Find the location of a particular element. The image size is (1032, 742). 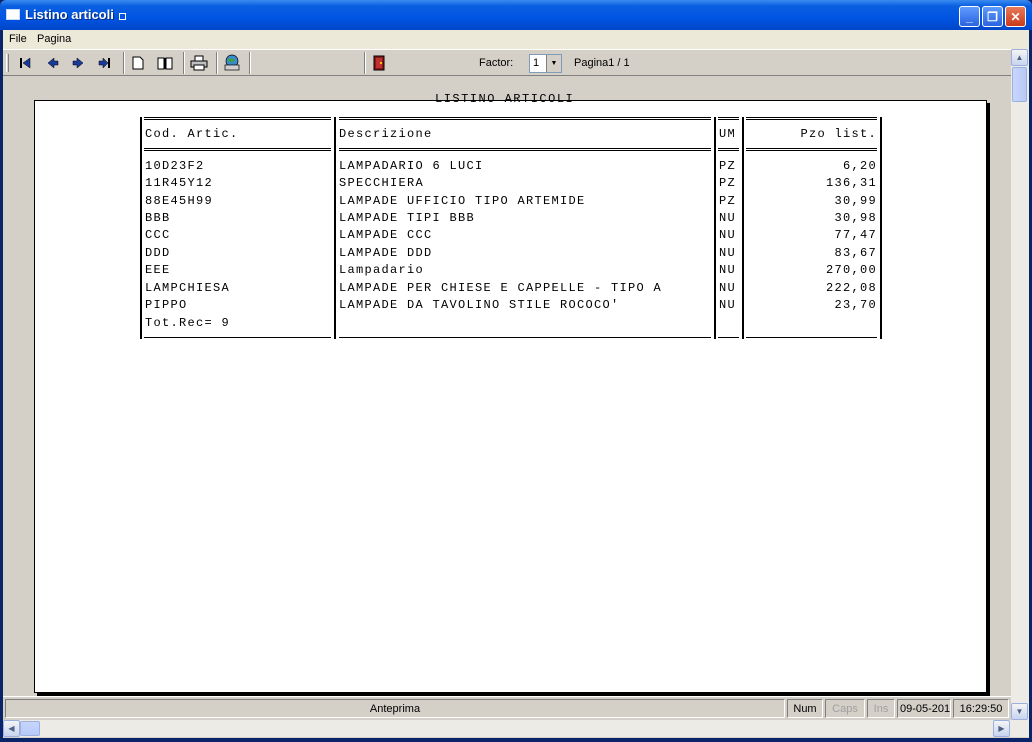

status-time: 16:29:50 is located at coordinates (981, 708).